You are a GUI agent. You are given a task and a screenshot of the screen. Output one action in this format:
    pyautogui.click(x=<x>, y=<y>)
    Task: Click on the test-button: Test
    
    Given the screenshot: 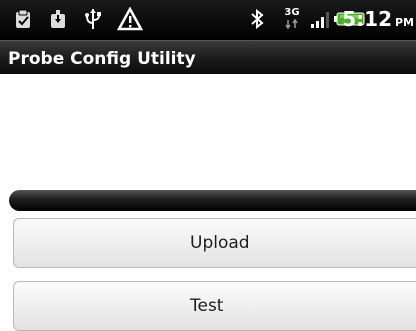 What is the action you would take?
    pyautogui.click(x=214, y=306)
    